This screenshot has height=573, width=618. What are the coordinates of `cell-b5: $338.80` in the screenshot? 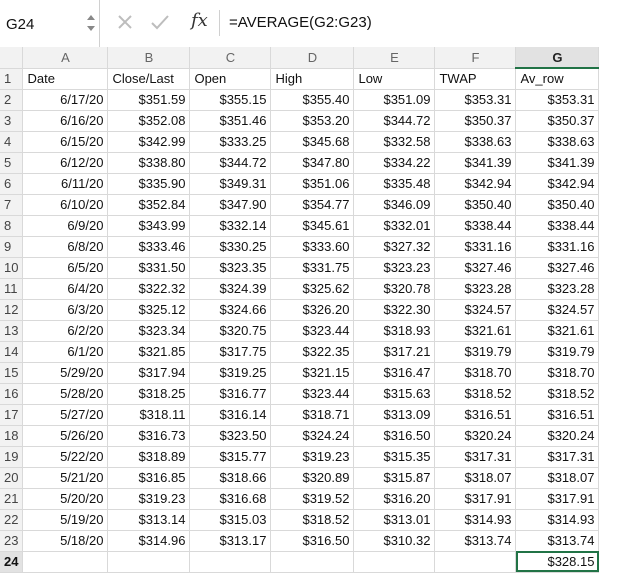 It's located at (149, 163).